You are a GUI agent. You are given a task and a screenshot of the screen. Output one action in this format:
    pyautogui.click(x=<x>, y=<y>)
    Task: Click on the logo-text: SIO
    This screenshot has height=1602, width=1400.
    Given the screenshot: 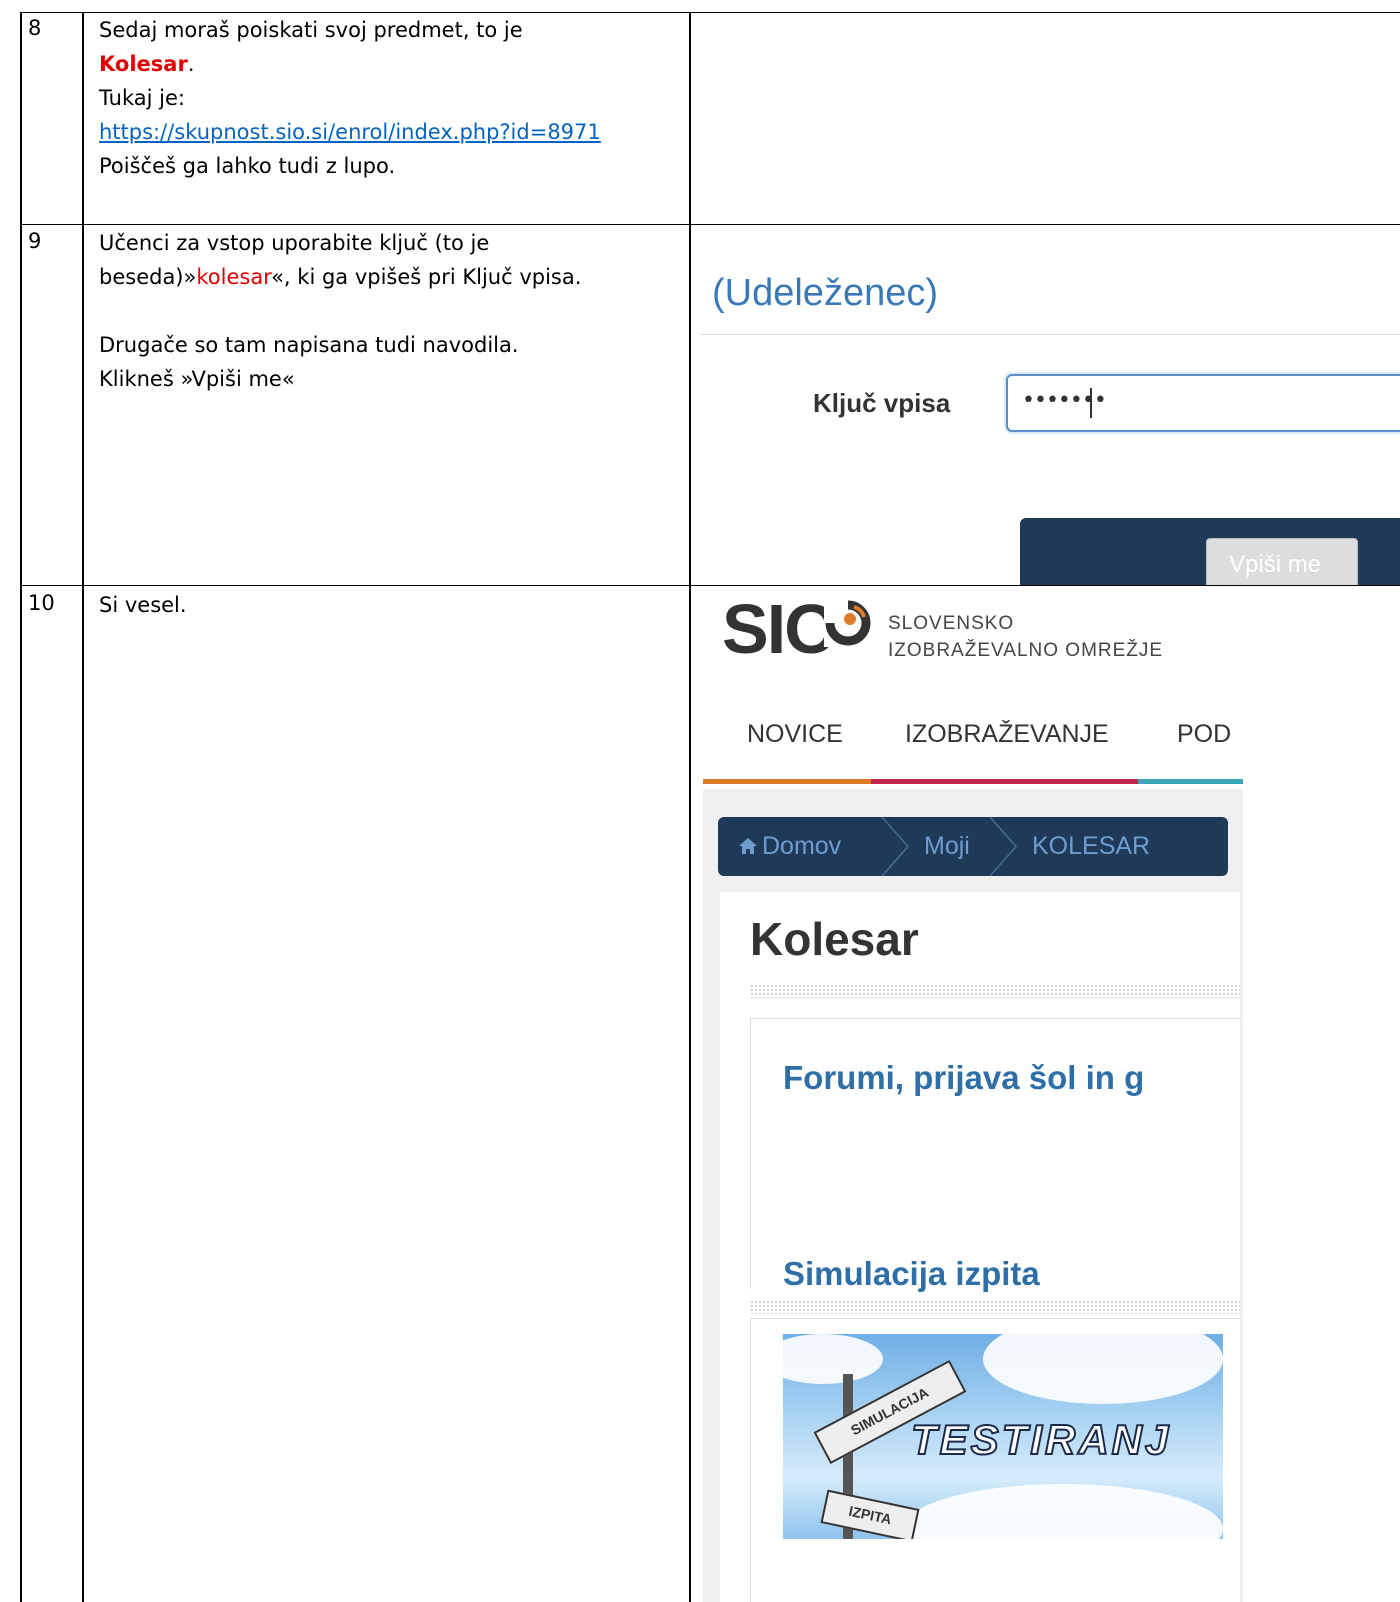 What is the action you would take?
    pyautogui.click(x=780, y=629)
    